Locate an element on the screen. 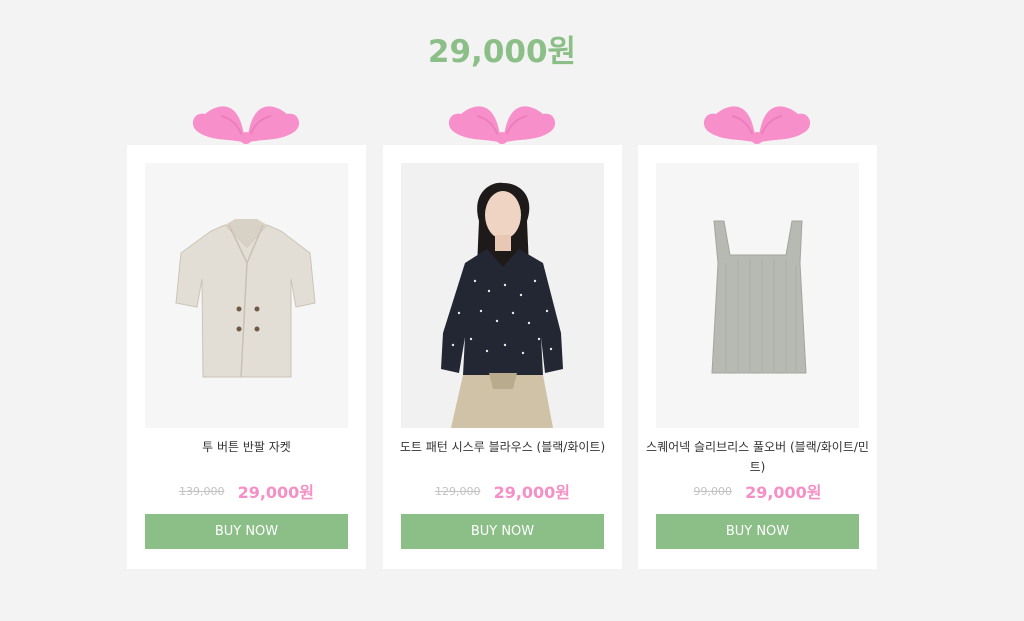 The image size is (1024, 621). original-price: 129,000 is located at coordinates (457, 491).